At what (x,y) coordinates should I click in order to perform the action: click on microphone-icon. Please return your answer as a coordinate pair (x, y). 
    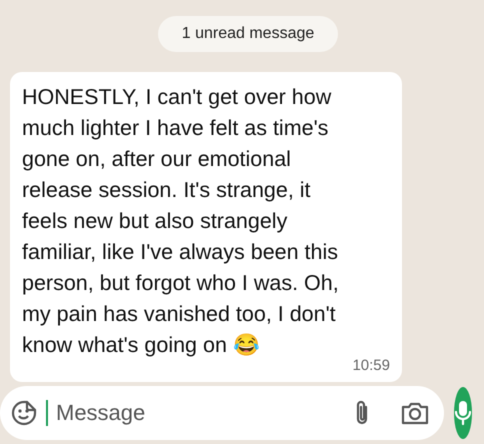
    Looking at the image, I should click on (463, 413).